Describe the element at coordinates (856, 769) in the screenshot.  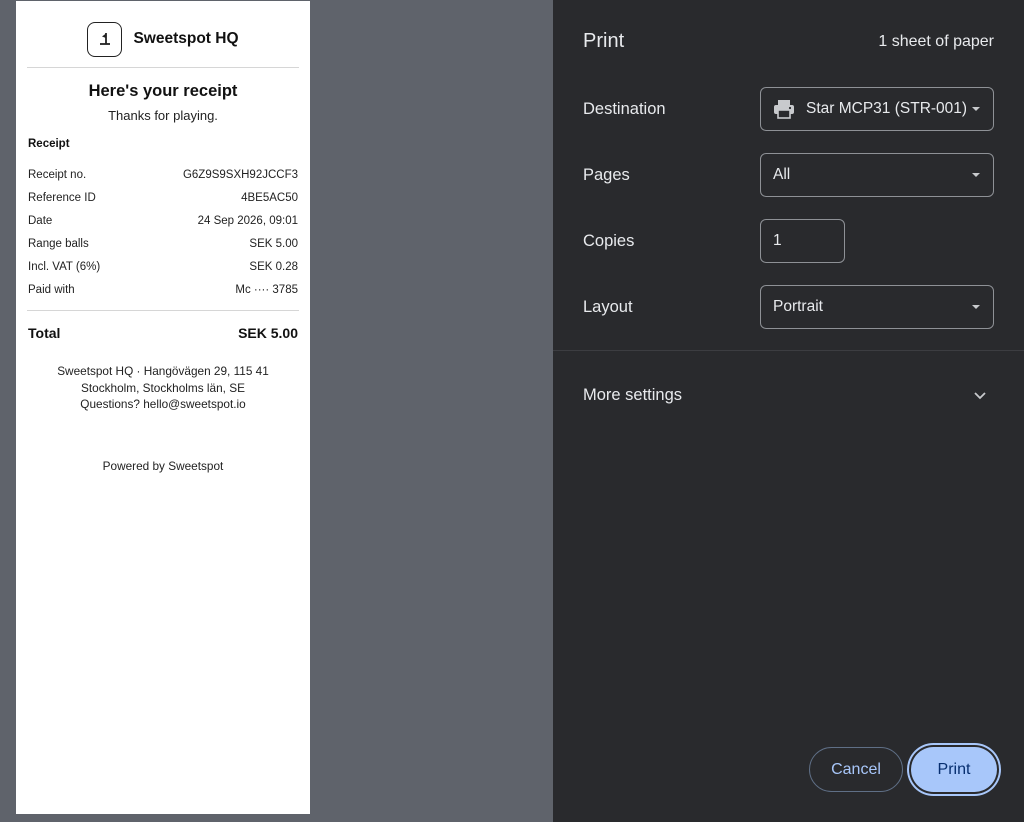
I see `cancel-button: Cancel` at that location.